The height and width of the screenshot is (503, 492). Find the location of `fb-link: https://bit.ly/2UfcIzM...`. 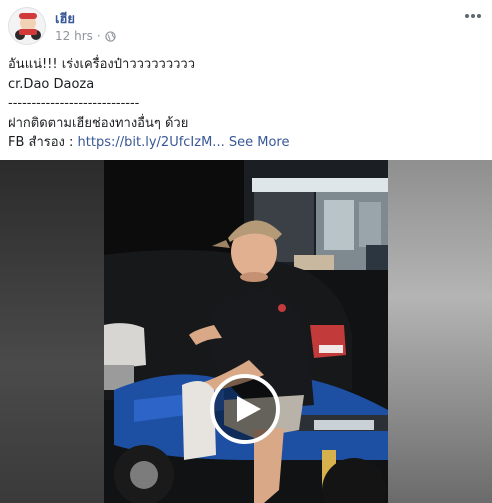

fb-link: https://bit.ly/2UfcIzM... is located at coordinates (151, 142).